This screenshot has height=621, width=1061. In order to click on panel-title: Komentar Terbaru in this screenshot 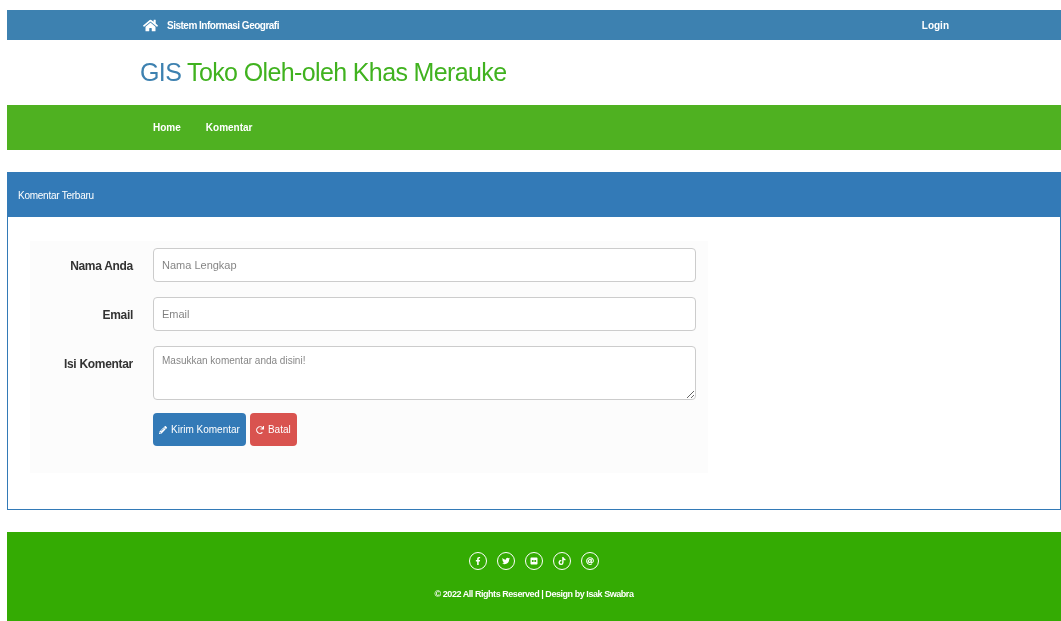, I will do `click(56, 195)`.